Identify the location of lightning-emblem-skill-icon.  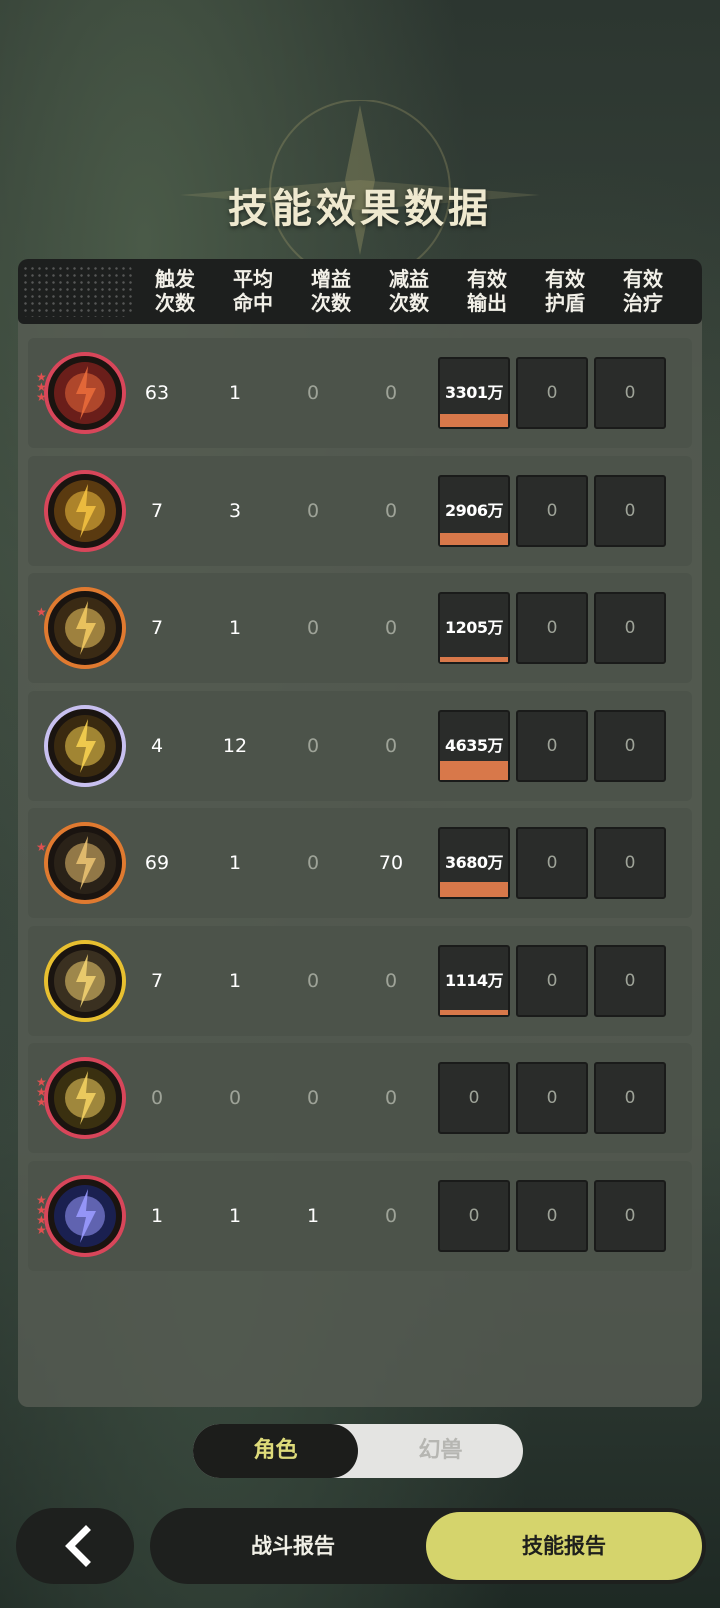
(85, 980).